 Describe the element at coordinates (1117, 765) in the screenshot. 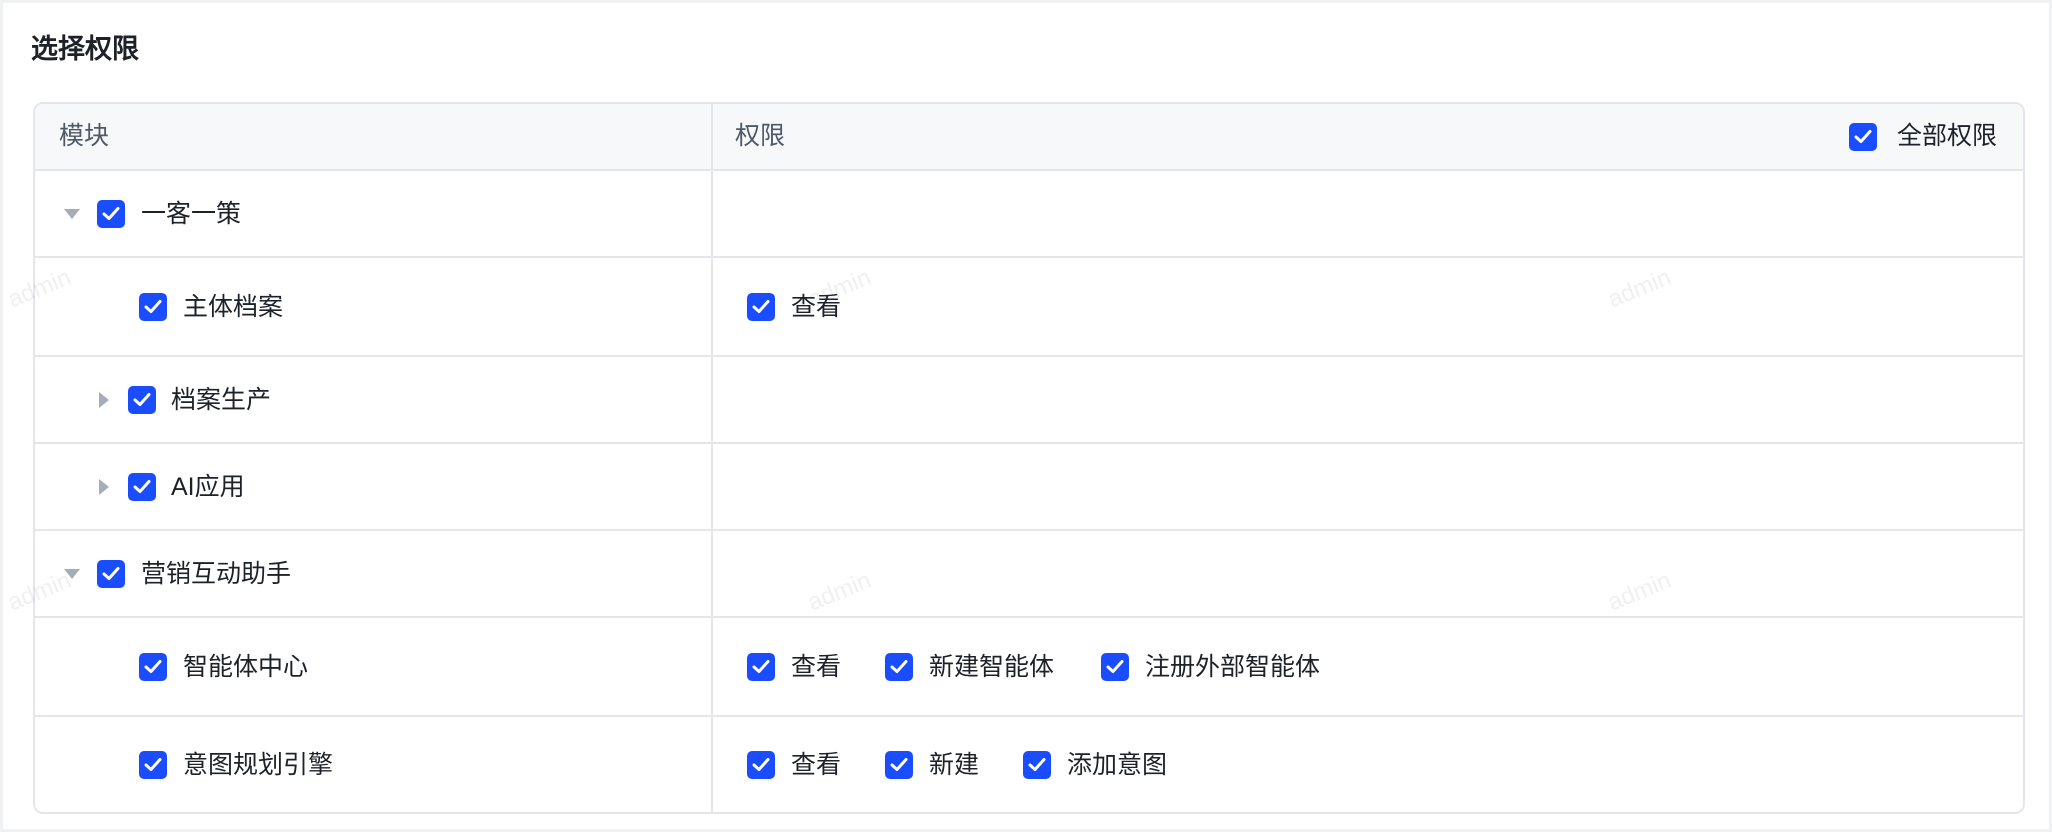

I see `permission-label: 添加意图` at that location.